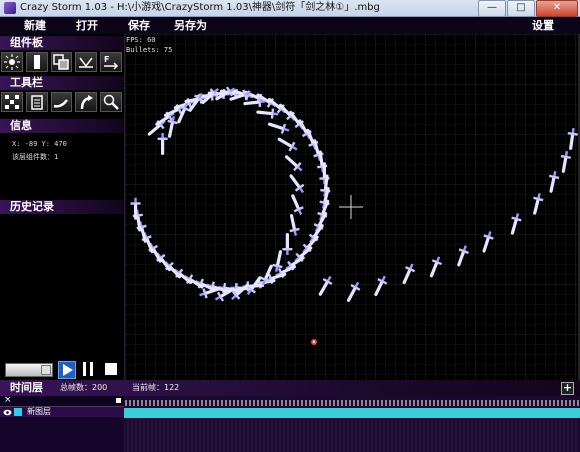 The height and width of the screenshot is (452, 580). Describe the element at coordinates (290, 388) in the screenshot. I see `timeline-header: 时间层 总帧数：200 当前帧：122 +` at that location.